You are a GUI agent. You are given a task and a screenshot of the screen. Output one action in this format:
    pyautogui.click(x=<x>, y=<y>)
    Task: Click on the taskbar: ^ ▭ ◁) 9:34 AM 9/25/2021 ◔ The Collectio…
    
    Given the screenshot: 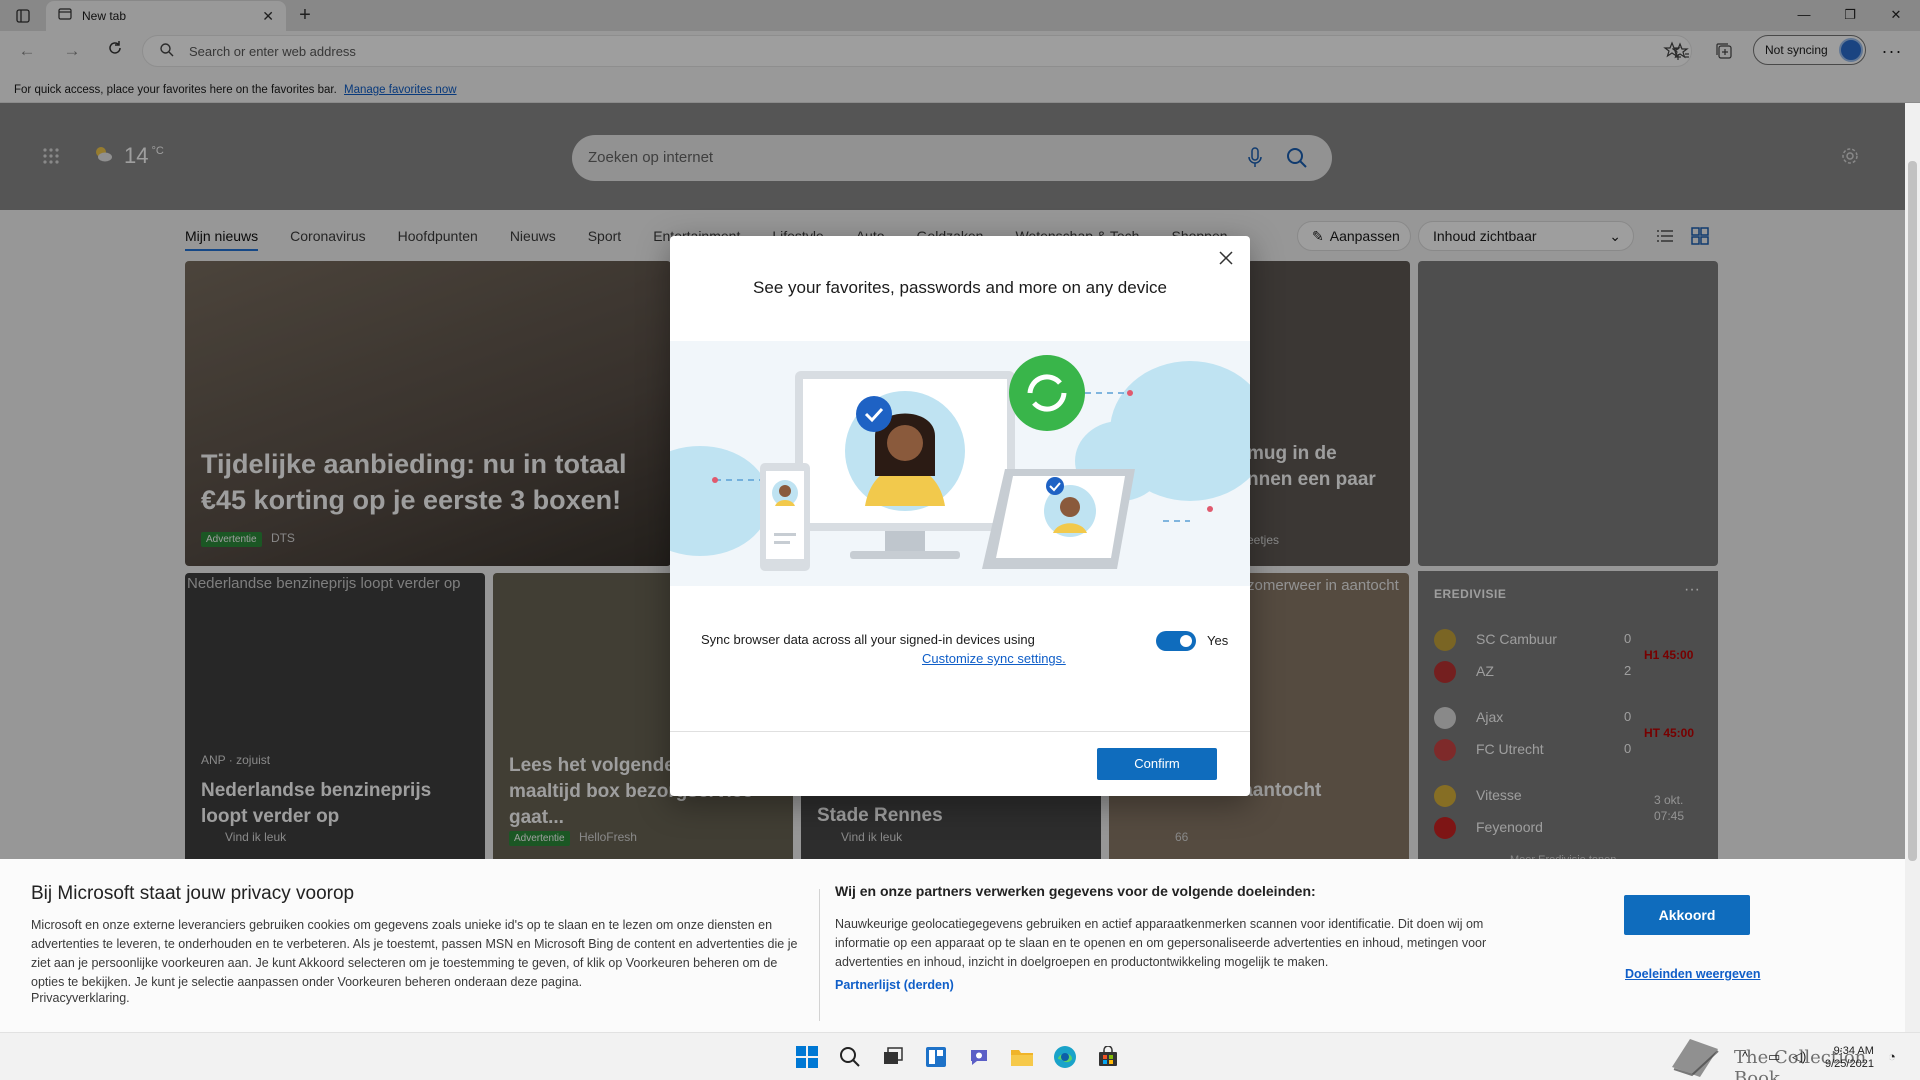 What is the action you would take?
    pyautogui.click(x=960, y=1056)
    